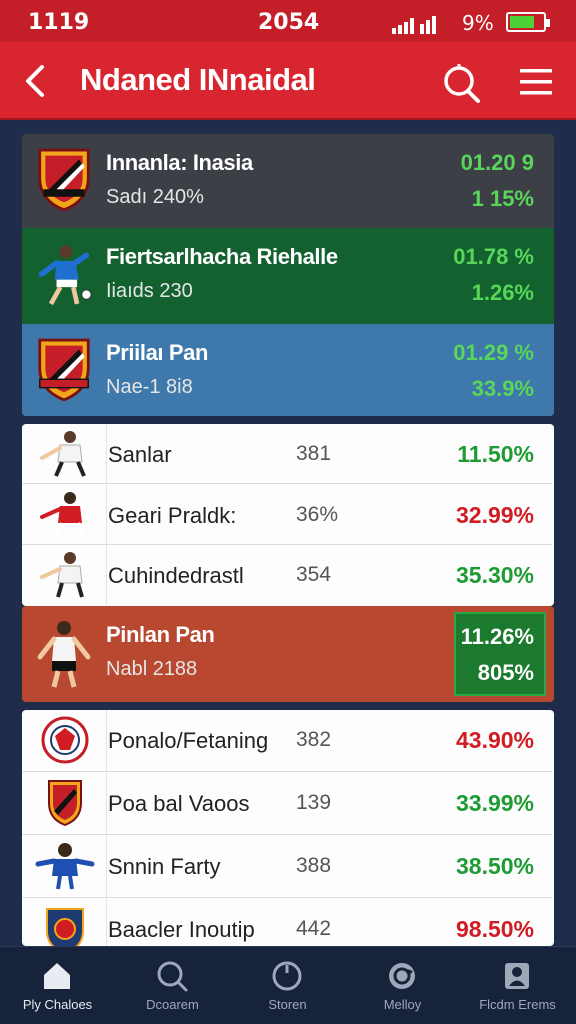 The height and width of the screenshot is (1024, 576). What do you see at coordinates (188, 740) in the screenshot?
I see `club-name: Ponalo/Fetaning` at bounding box center [188, 740].